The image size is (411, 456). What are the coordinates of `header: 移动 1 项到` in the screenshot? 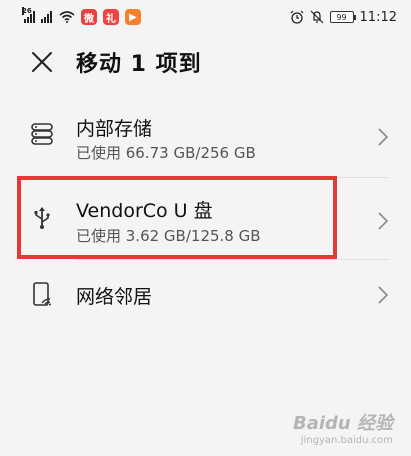 It's located at (205, 63).